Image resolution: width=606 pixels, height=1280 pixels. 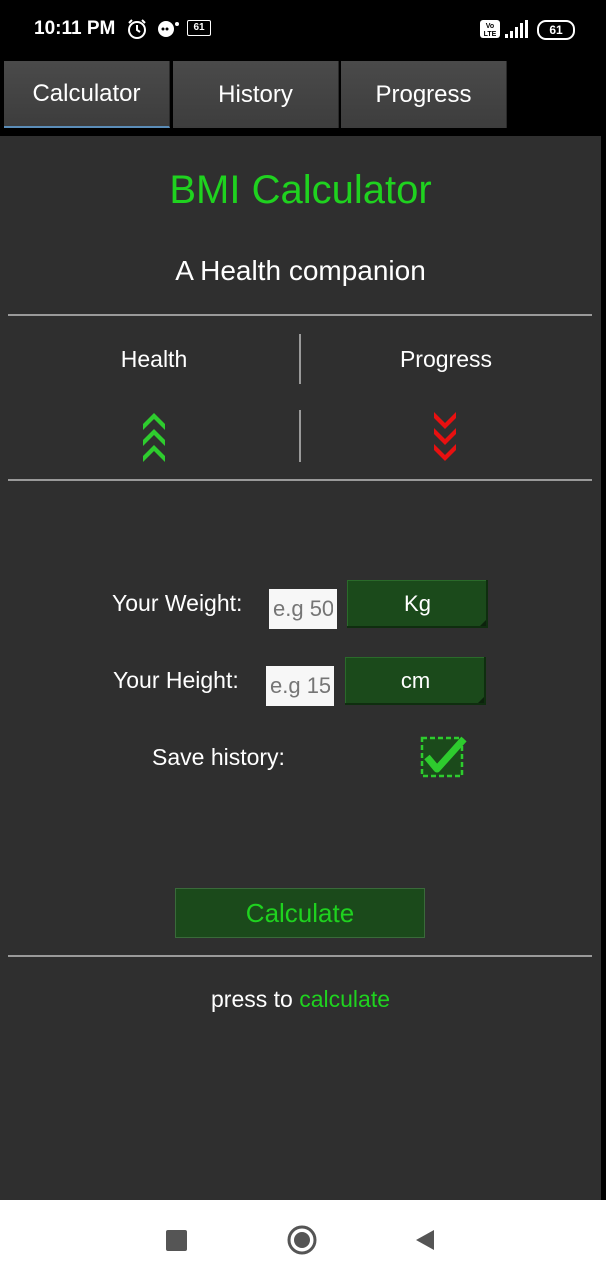 What do you see at coordinates (446, 359) in the screenshot?
I see `progress-label: Progress` at bounding box center [446, 359].